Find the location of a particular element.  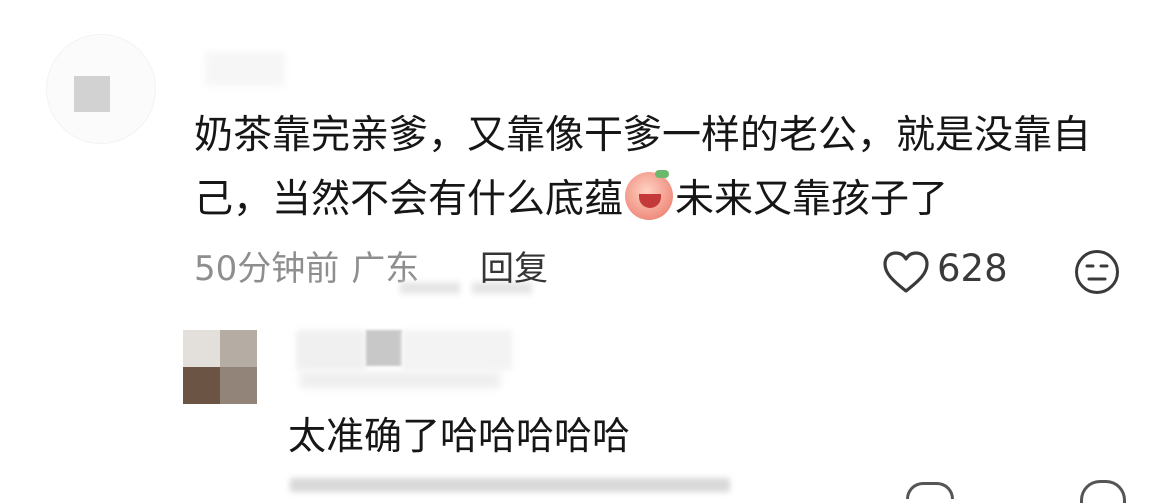

reply-avatar is located at coordinates (220, 367).